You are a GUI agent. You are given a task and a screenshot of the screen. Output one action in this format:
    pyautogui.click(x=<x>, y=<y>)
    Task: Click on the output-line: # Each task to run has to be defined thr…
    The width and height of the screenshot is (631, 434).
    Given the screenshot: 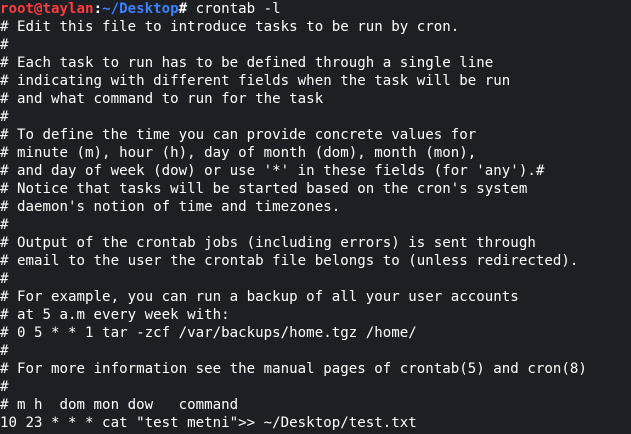 What is the action you would take?
    pyautogui.click(x=247, y=63)
    